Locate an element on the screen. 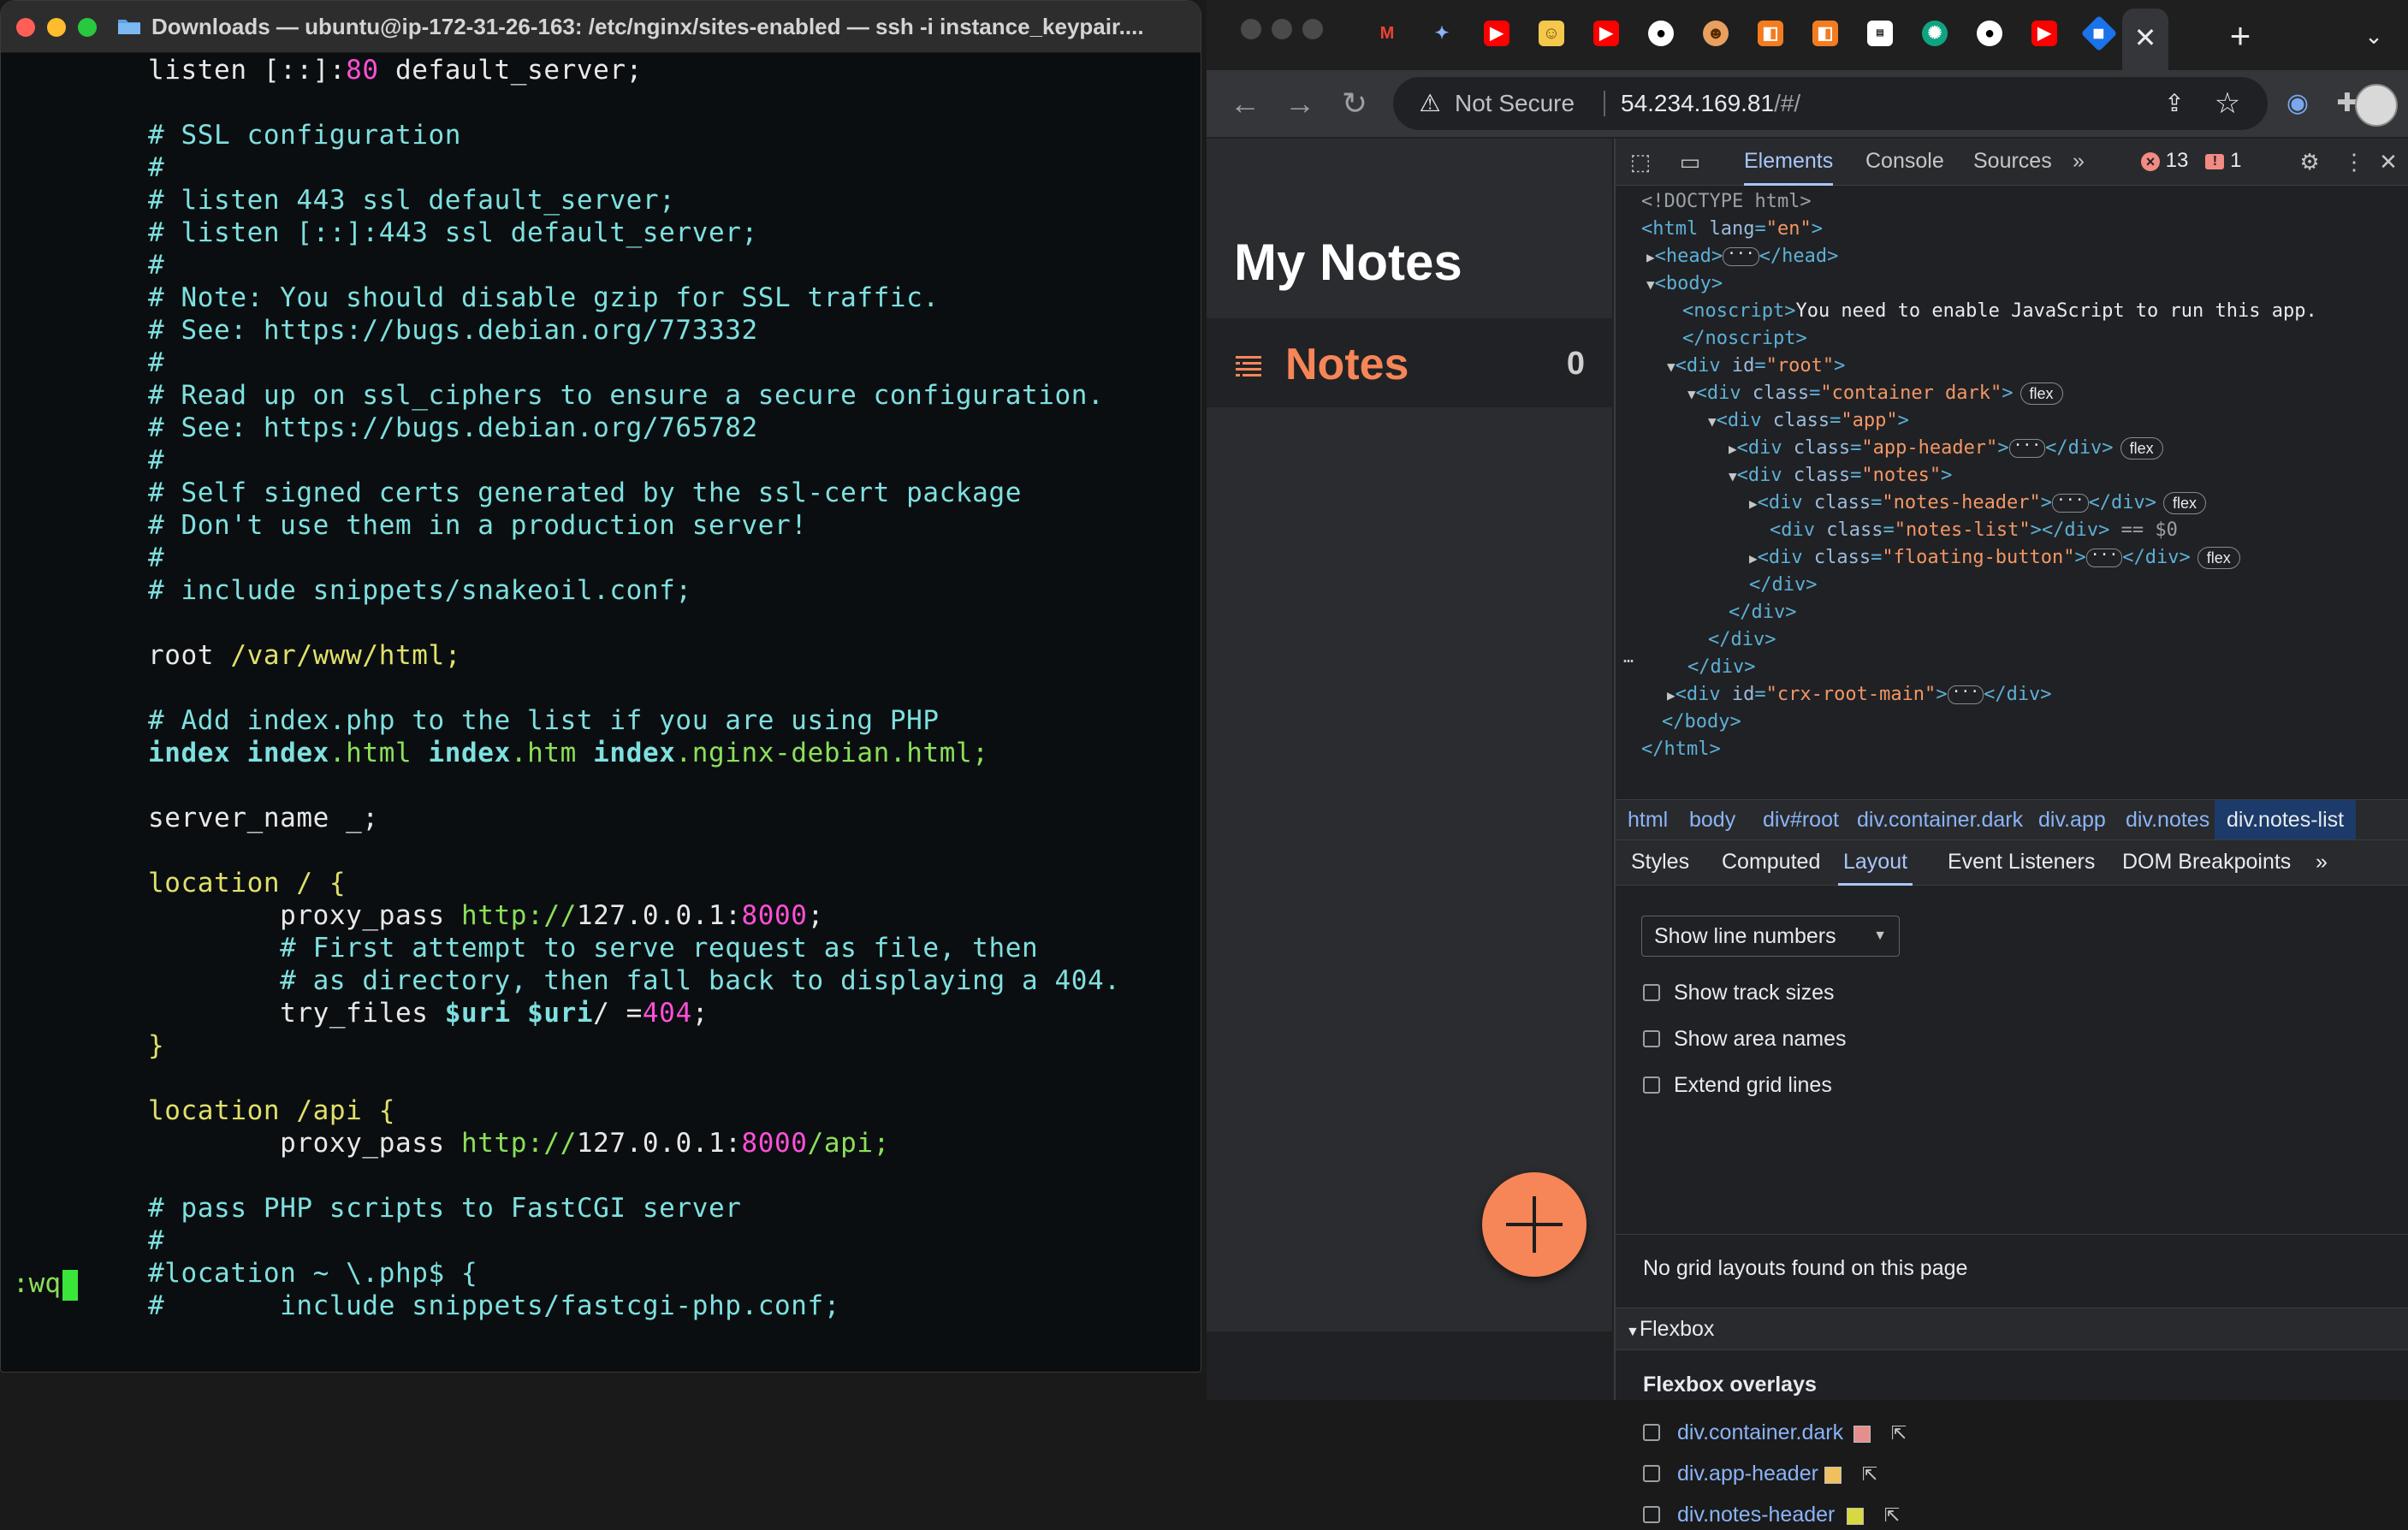  warning-icon: ⚠ is located at coordinates (1429, 103).